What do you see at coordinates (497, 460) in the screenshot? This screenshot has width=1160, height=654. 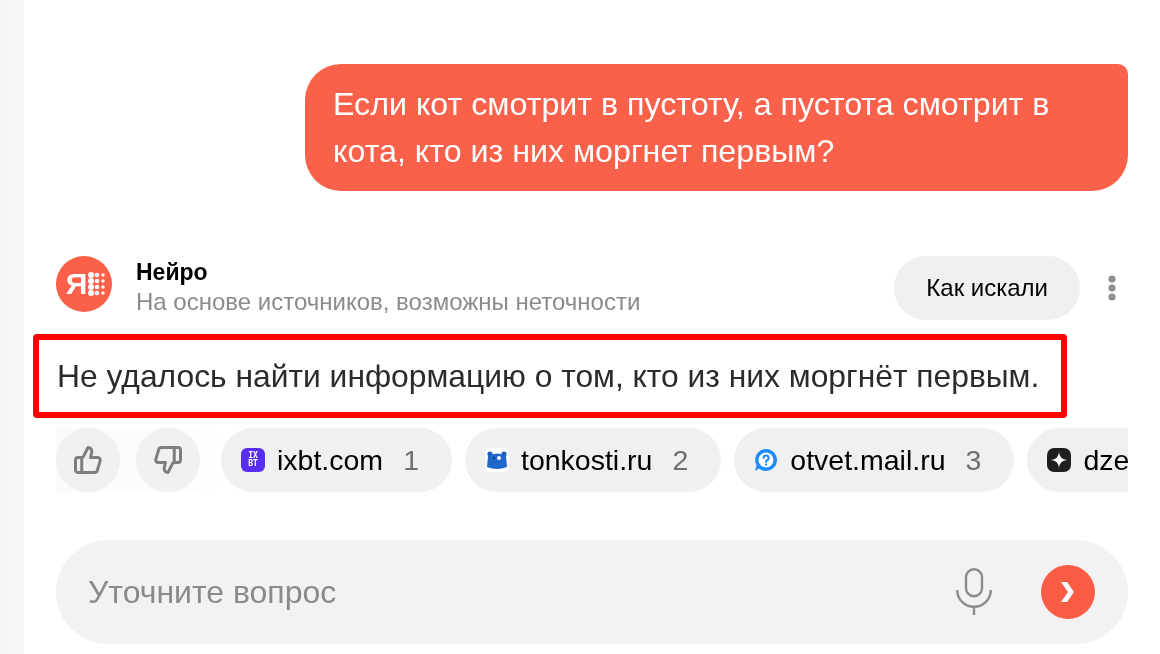 I see `bear-icon` at bounding box center [497, 460].